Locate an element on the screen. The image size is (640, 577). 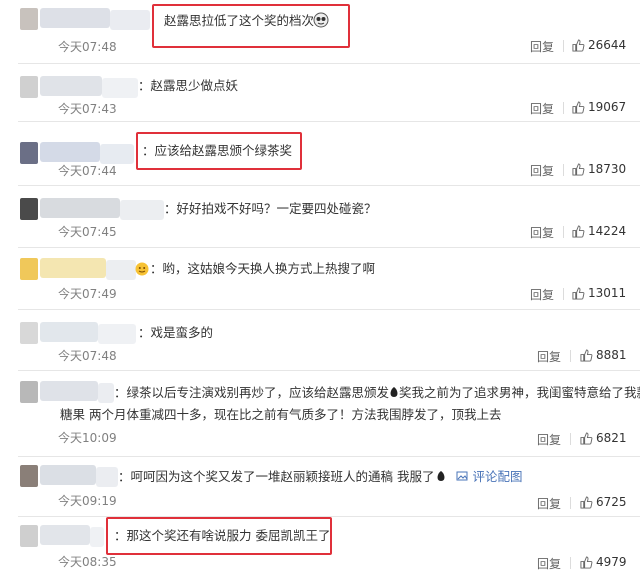
like-button: 8881 is located at coordinates (603, 355).